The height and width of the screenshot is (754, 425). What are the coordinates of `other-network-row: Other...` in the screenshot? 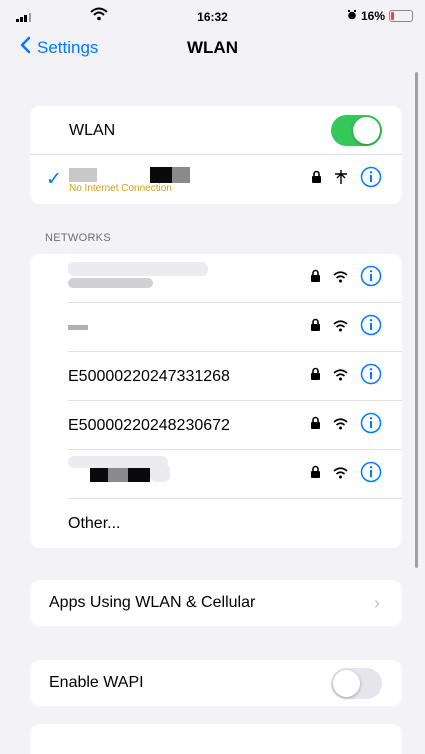 It's located at (216, 523).